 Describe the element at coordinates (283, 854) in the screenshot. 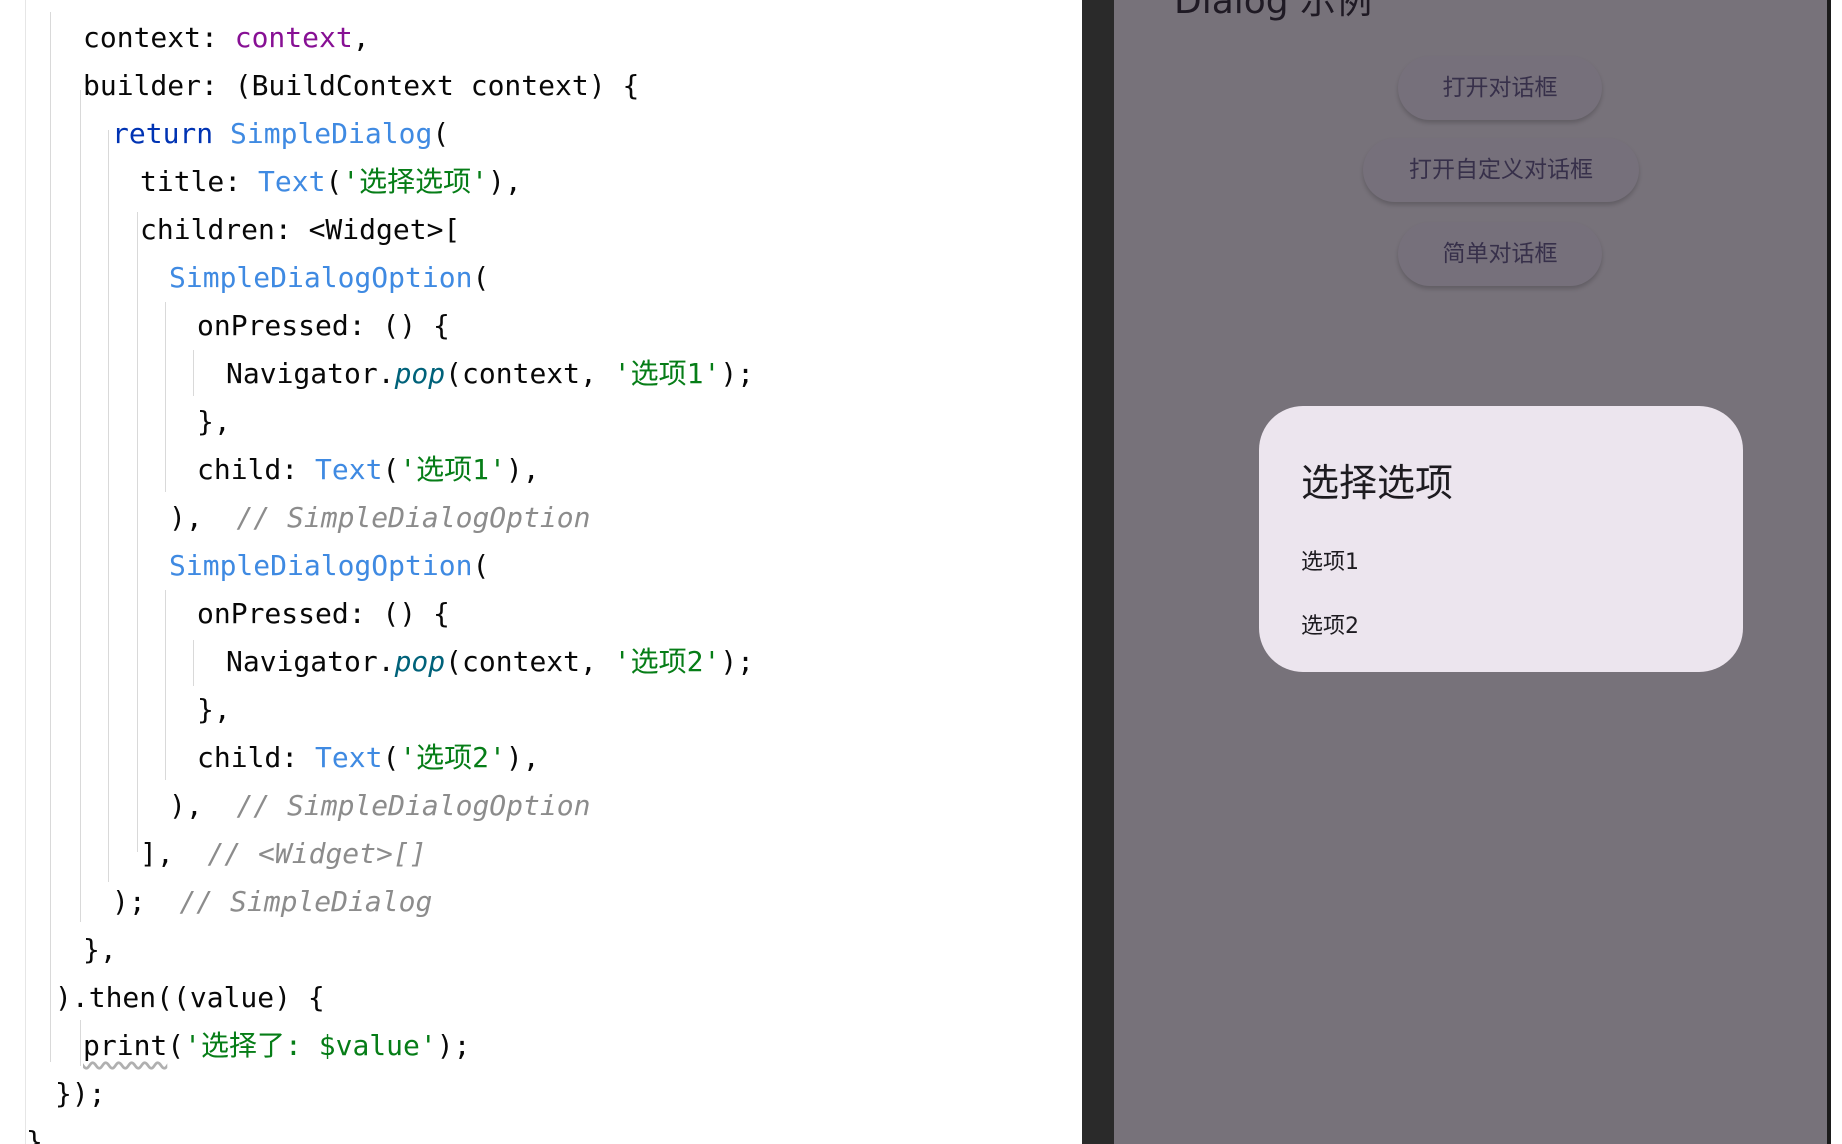

I see `code-line-children-close: ], // <Widget>[]` at that location.